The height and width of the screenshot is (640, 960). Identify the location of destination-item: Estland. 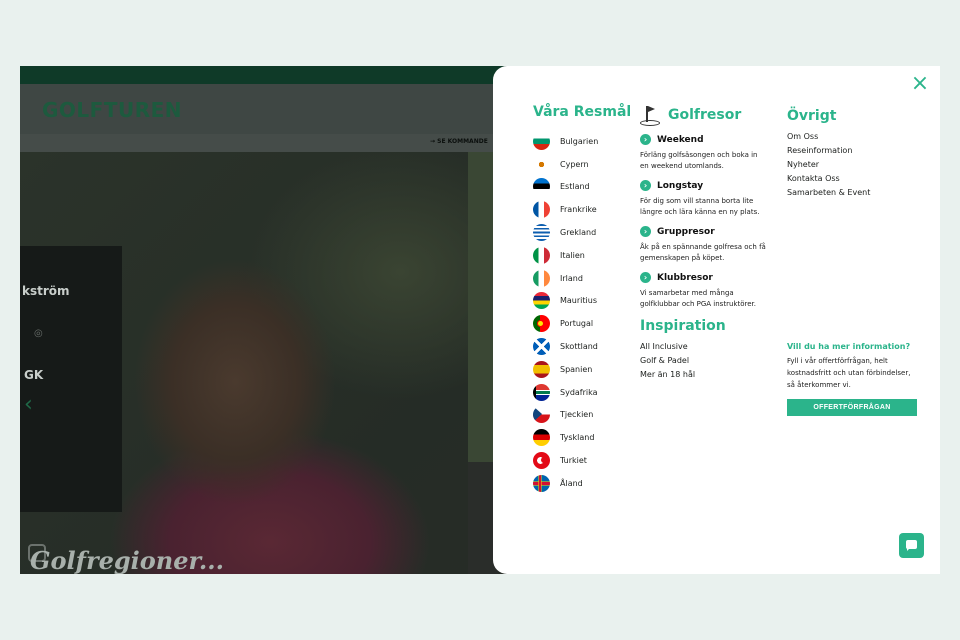
(583, 187).